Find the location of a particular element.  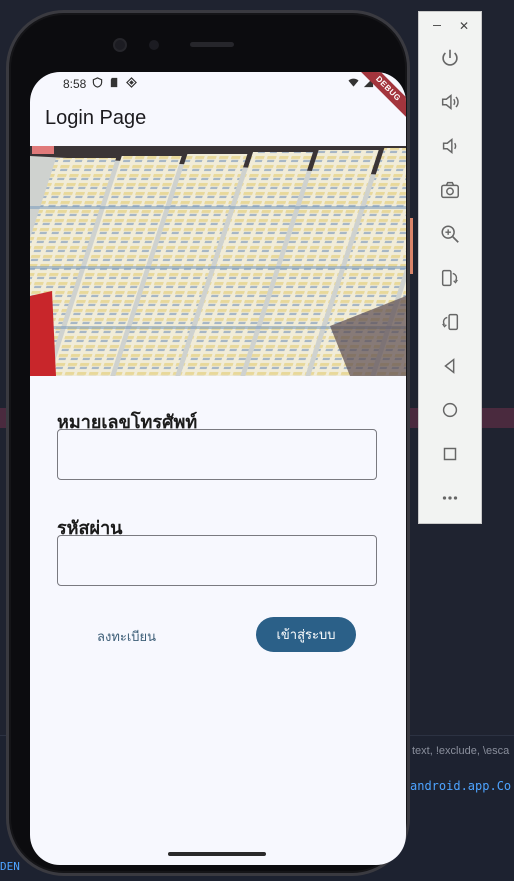

status-notification-icons is located at coordinates (114, 82).